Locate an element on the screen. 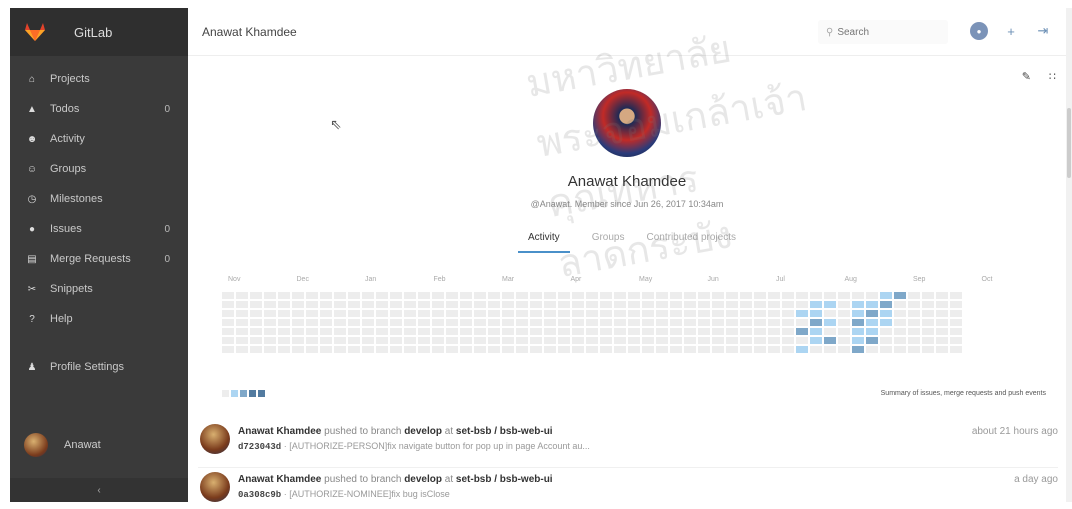 The width and height of the screenshot is (1072, 509). scrollbar-thumb is located at coordinates (1069, 143).